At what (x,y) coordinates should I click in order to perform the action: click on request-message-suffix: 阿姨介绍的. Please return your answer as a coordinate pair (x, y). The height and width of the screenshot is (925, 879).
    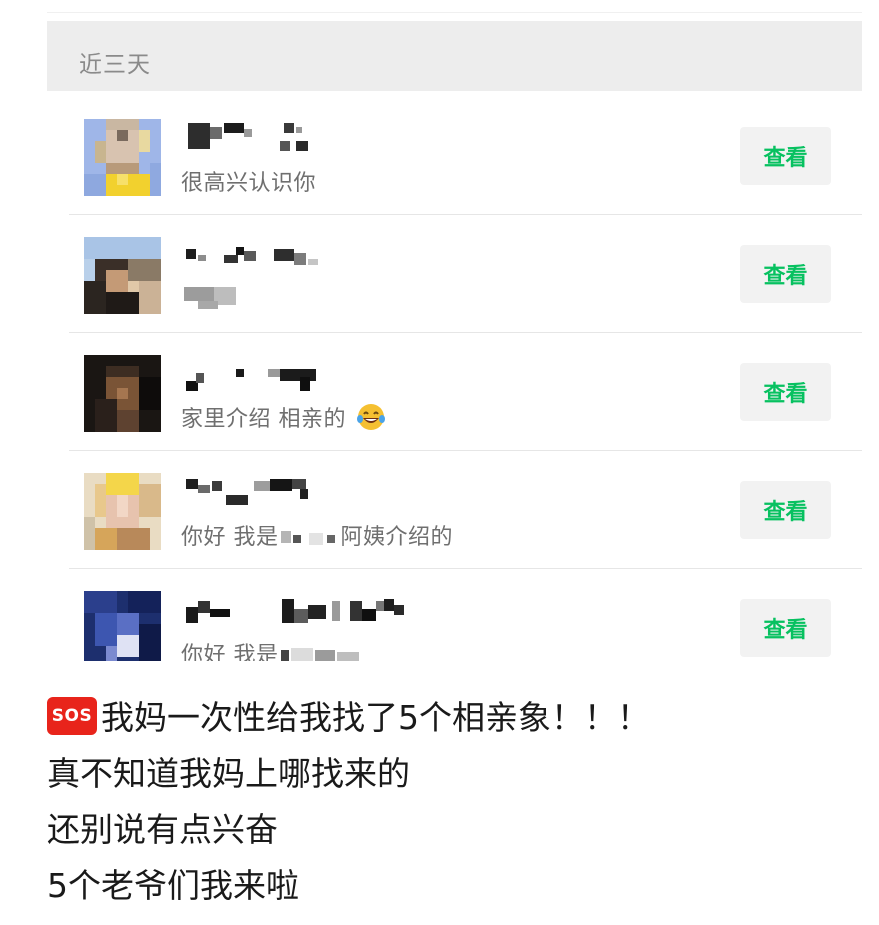
    Looking at the image, I should click on (397, 537).